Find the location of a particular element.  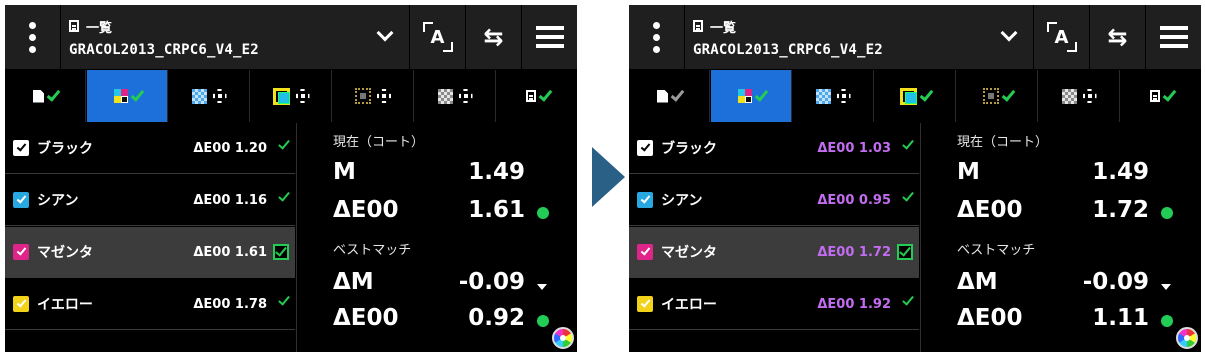

row-delta-value: ΔE00 0.95 is located at coordinates (854, 200).